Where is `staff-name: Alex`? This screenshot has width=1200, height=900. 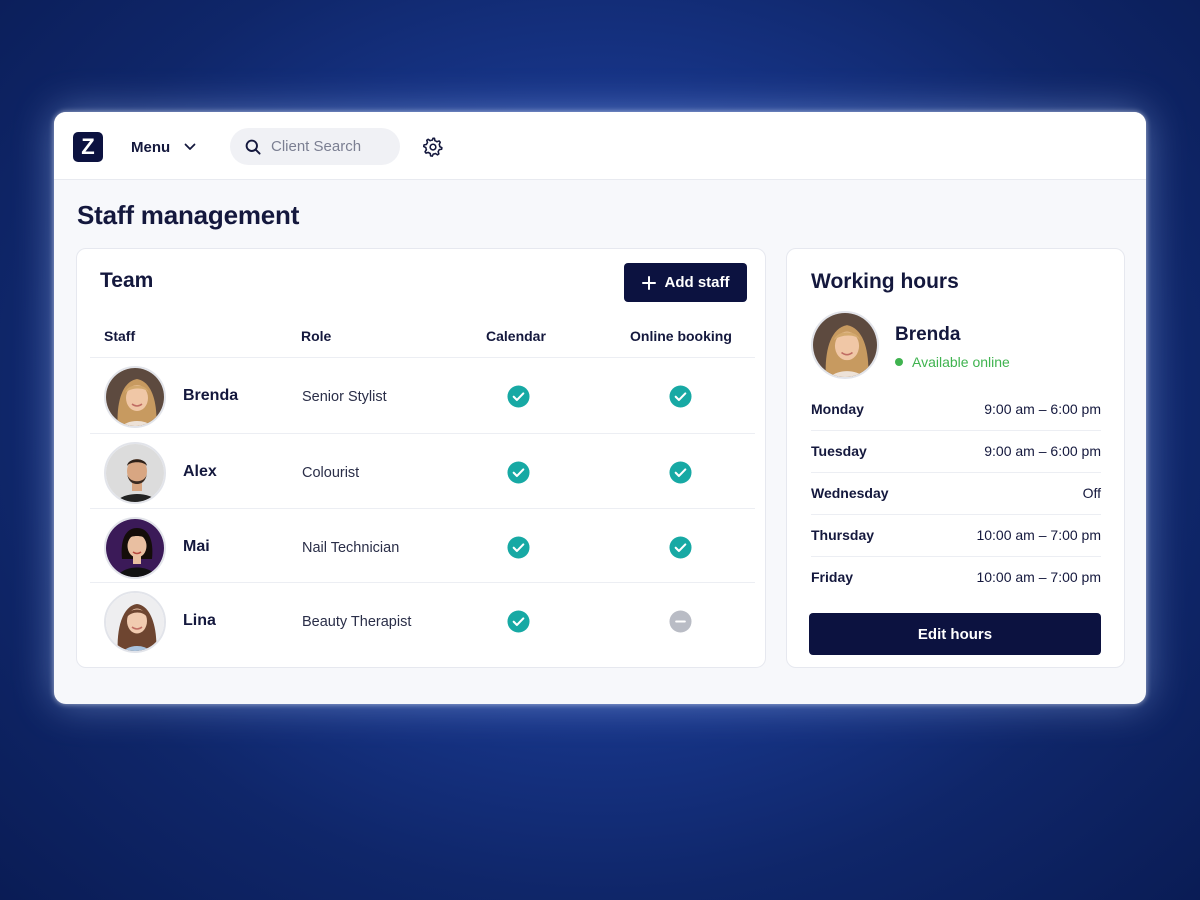 staff-name: Alex is located at coordinates (200, 471).